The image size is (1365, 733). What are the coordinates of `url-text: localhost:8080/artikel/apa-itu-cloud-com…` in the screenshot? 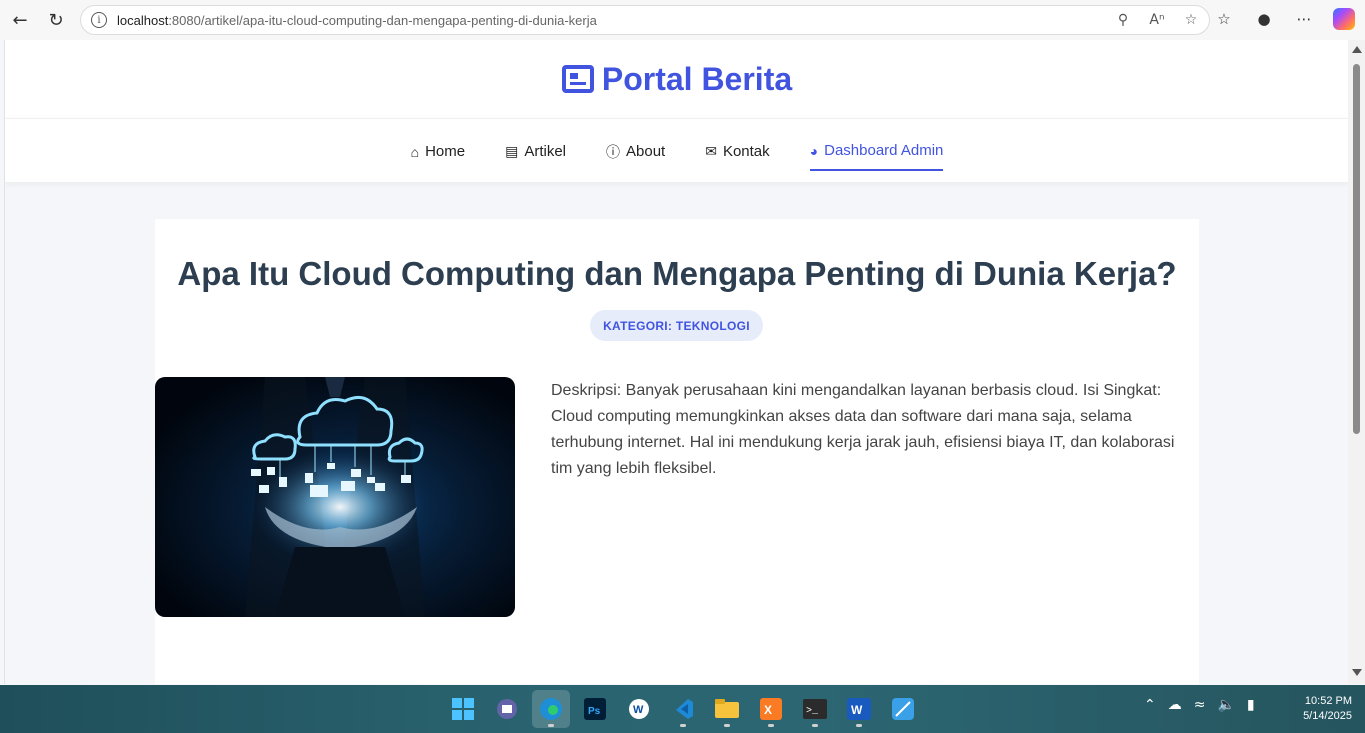 It's located at (357, 20).